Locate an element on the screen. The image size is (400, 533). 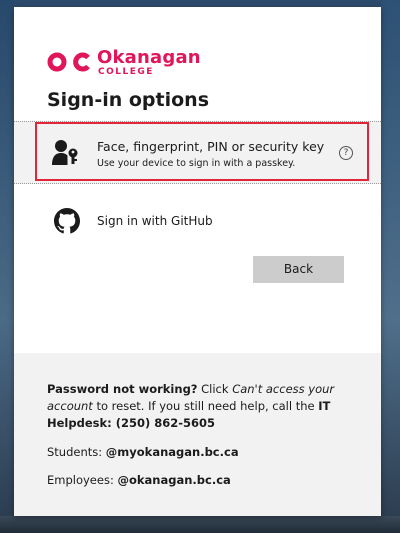
github-option-label: Sign in with GitHub is located at coordinates (155, 221).